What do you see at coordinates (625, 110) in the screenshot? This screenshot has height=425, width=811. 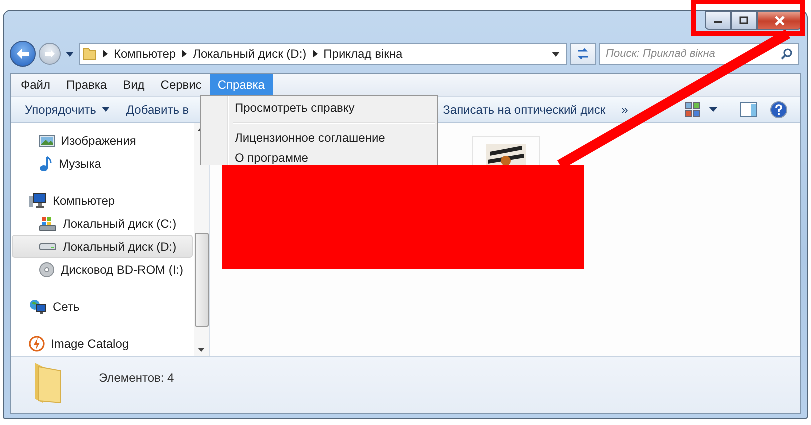 I see `toolbar-button: »` at bounding box center [625, 110].